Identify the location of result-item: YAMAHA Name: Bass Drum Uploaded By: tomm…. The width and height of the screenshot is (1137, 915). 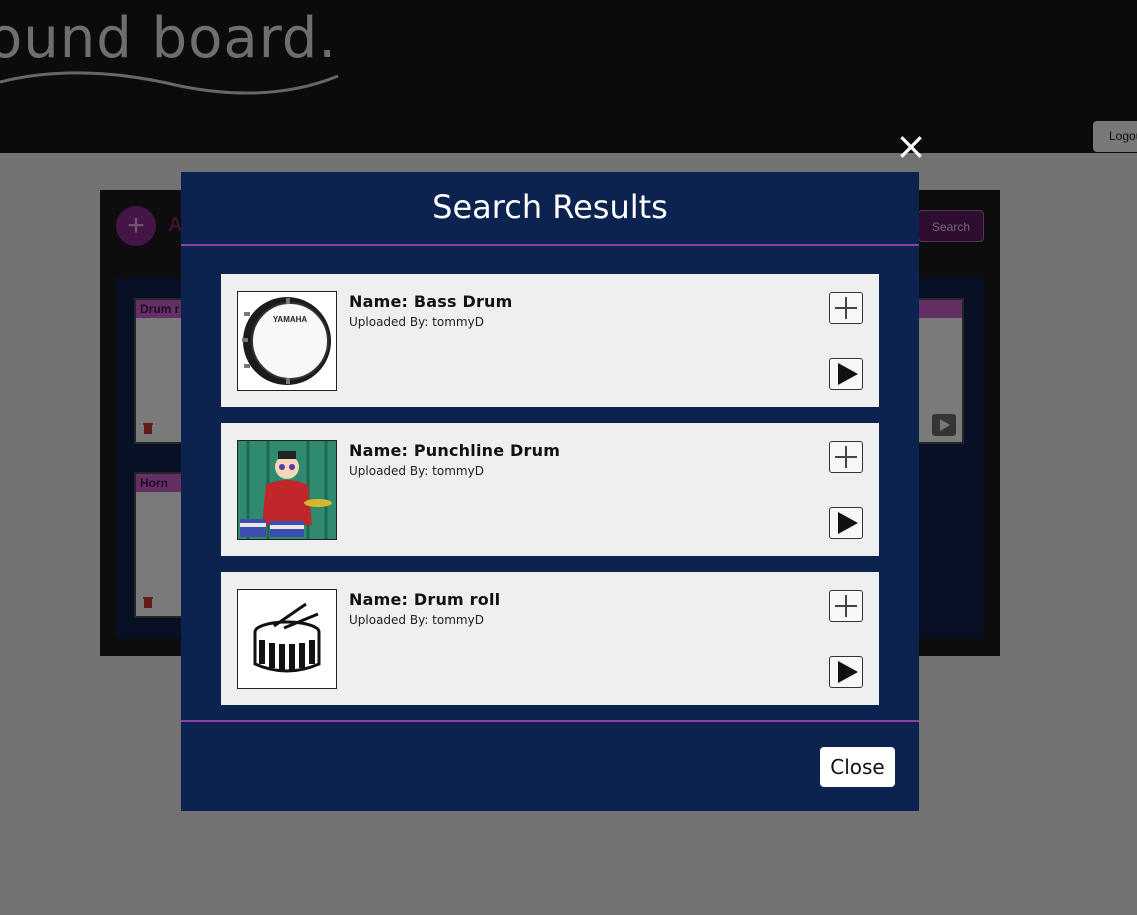
(550, 340).